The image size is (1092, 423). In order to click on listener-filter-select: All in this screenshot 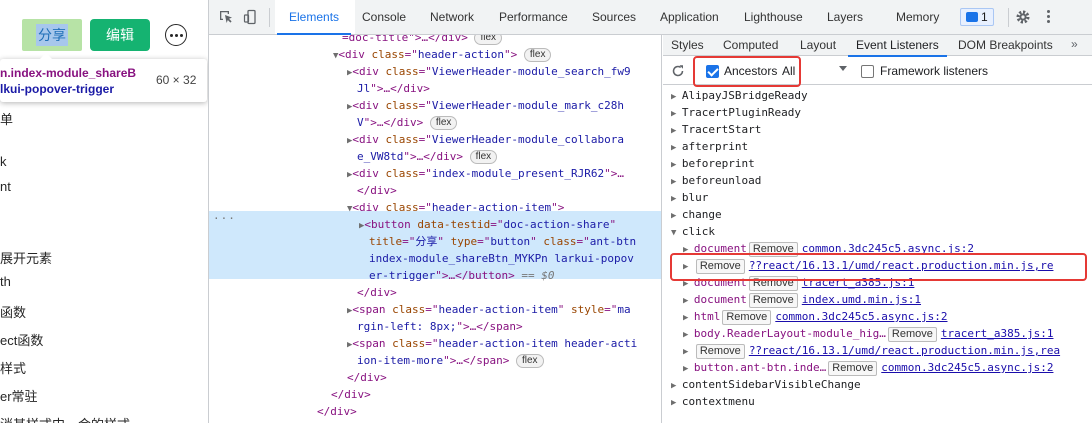, I will do `click(788, 71)`.